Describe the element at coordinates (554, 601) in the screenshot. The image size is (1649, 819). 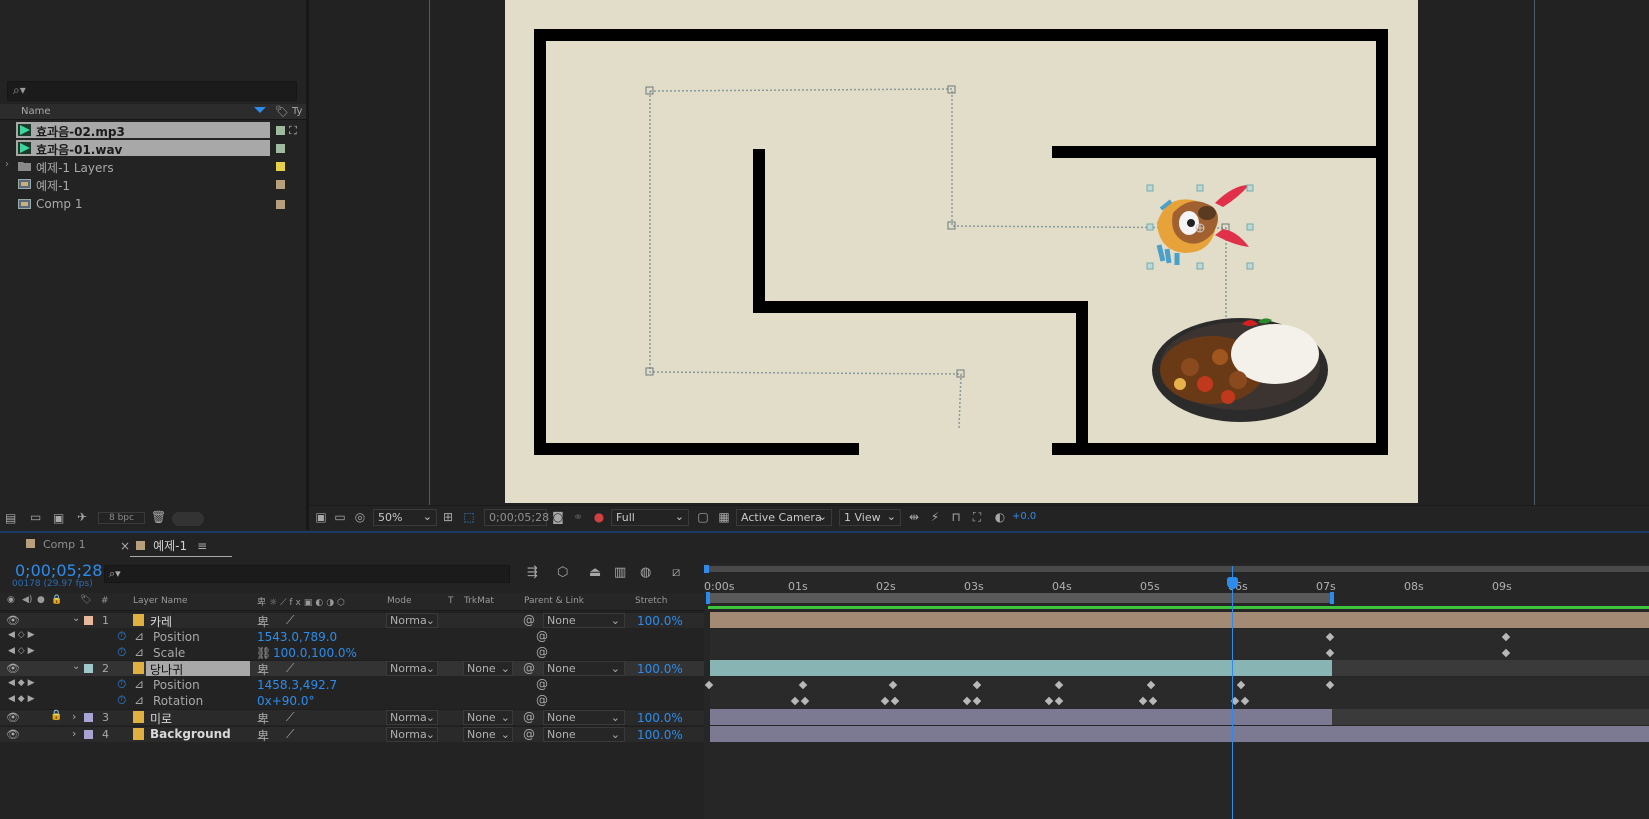
I see `column-parent: Parent & Link` at that location.